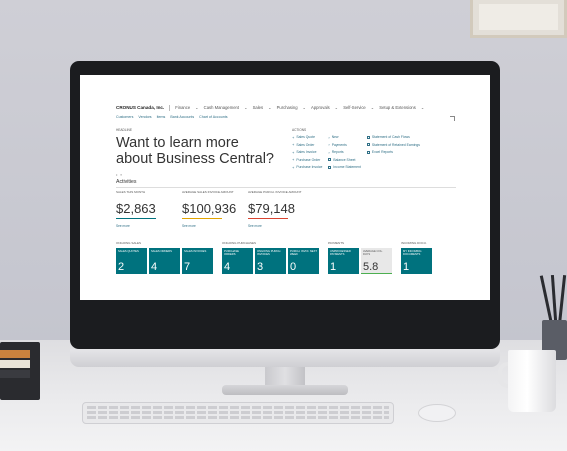 Image resolution: width=567 pixels, height=451 pixels. Describe the element at coordinates (307, 152) in the screenshot. I see `action-sales-invoice: + Sales Invoice` at that location.